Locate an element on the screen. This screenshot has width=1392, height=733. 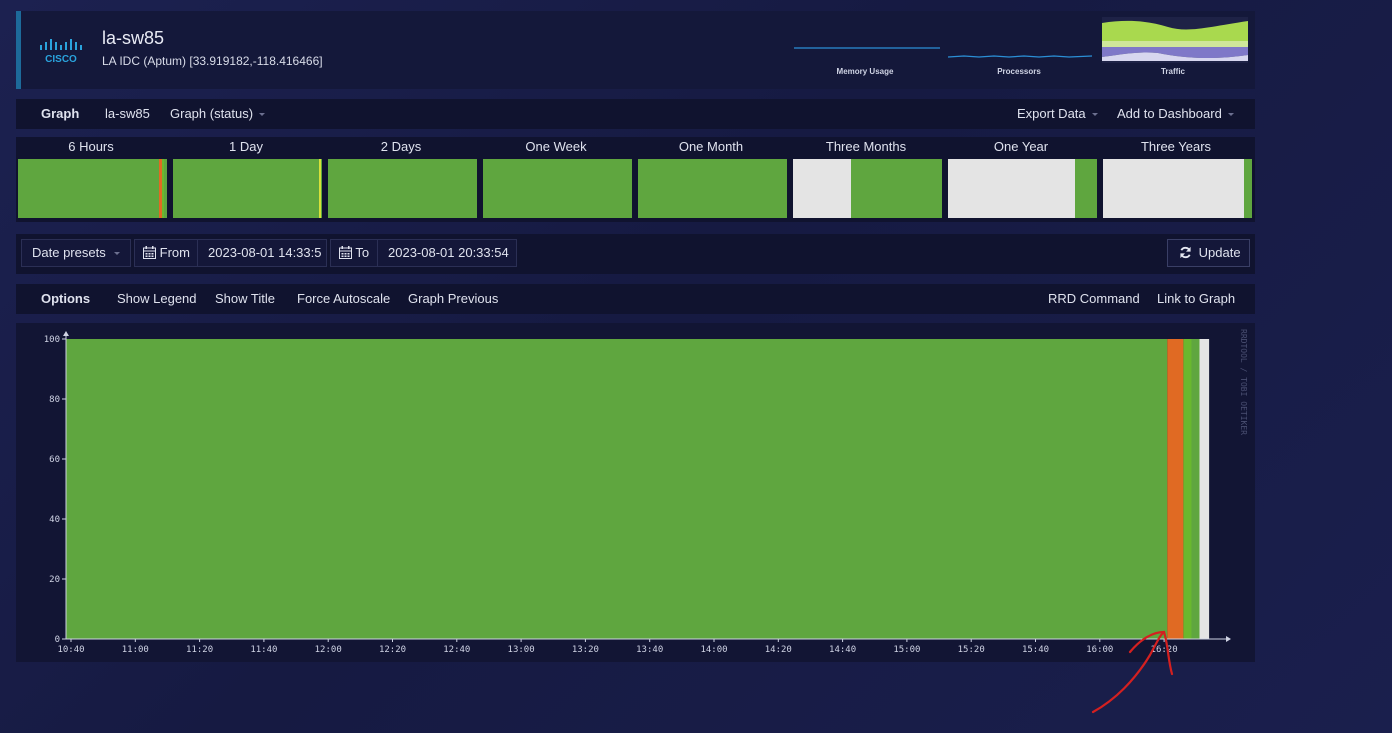
y-tick-label: 20 is located at coordinates (54, 580).